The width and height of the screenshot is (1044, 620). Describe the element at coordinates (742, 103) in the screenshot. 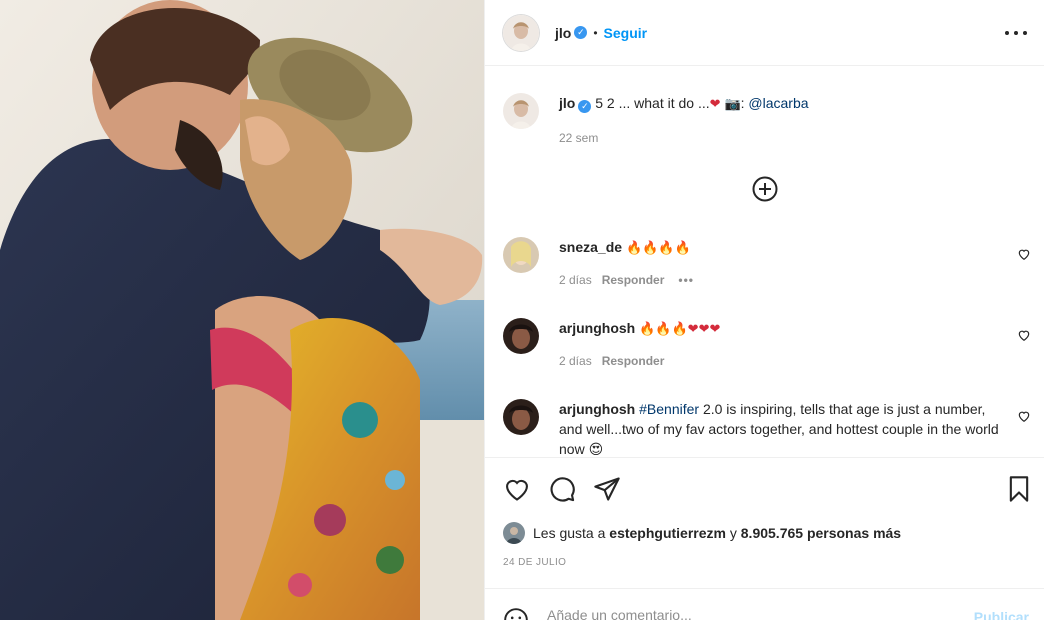

I see `caption-credit-colon: :` at that location.